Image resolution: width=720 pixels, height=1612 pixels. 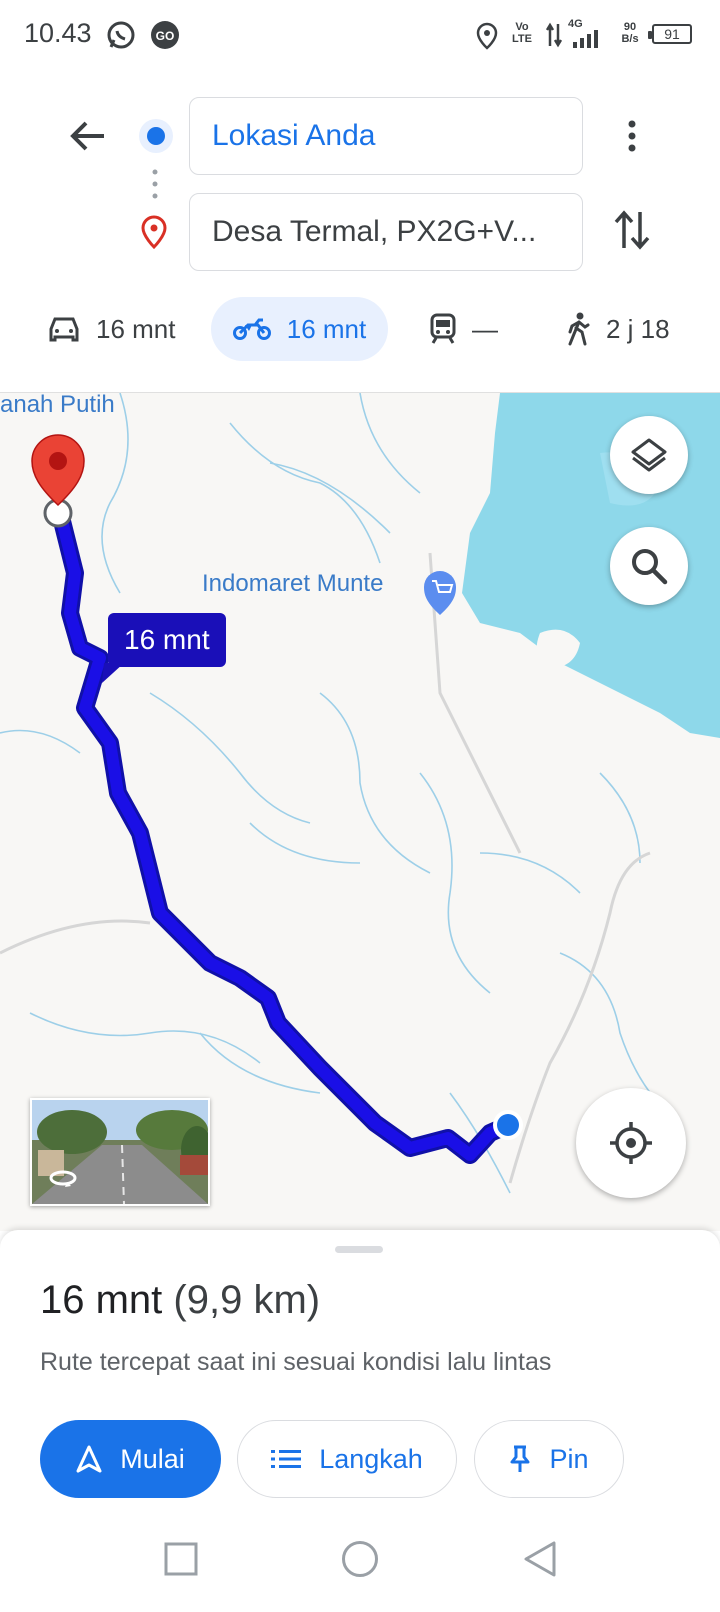 What do you see at coordinates (443, 328) in the screenshot?
I see `train-icon` at bounding box center [443, 328].